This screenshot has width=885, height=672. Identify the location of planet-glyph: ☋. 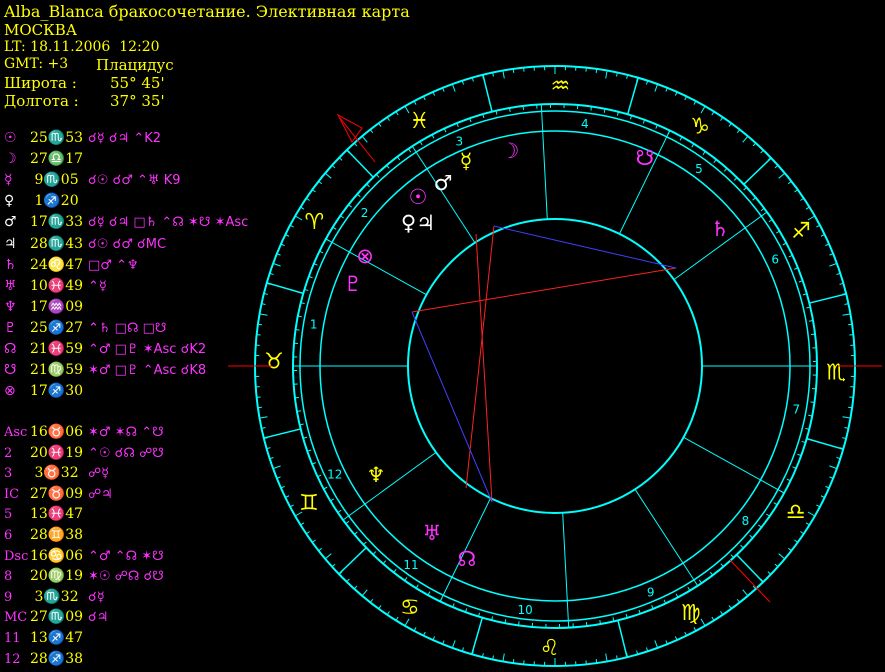
(645, 158).